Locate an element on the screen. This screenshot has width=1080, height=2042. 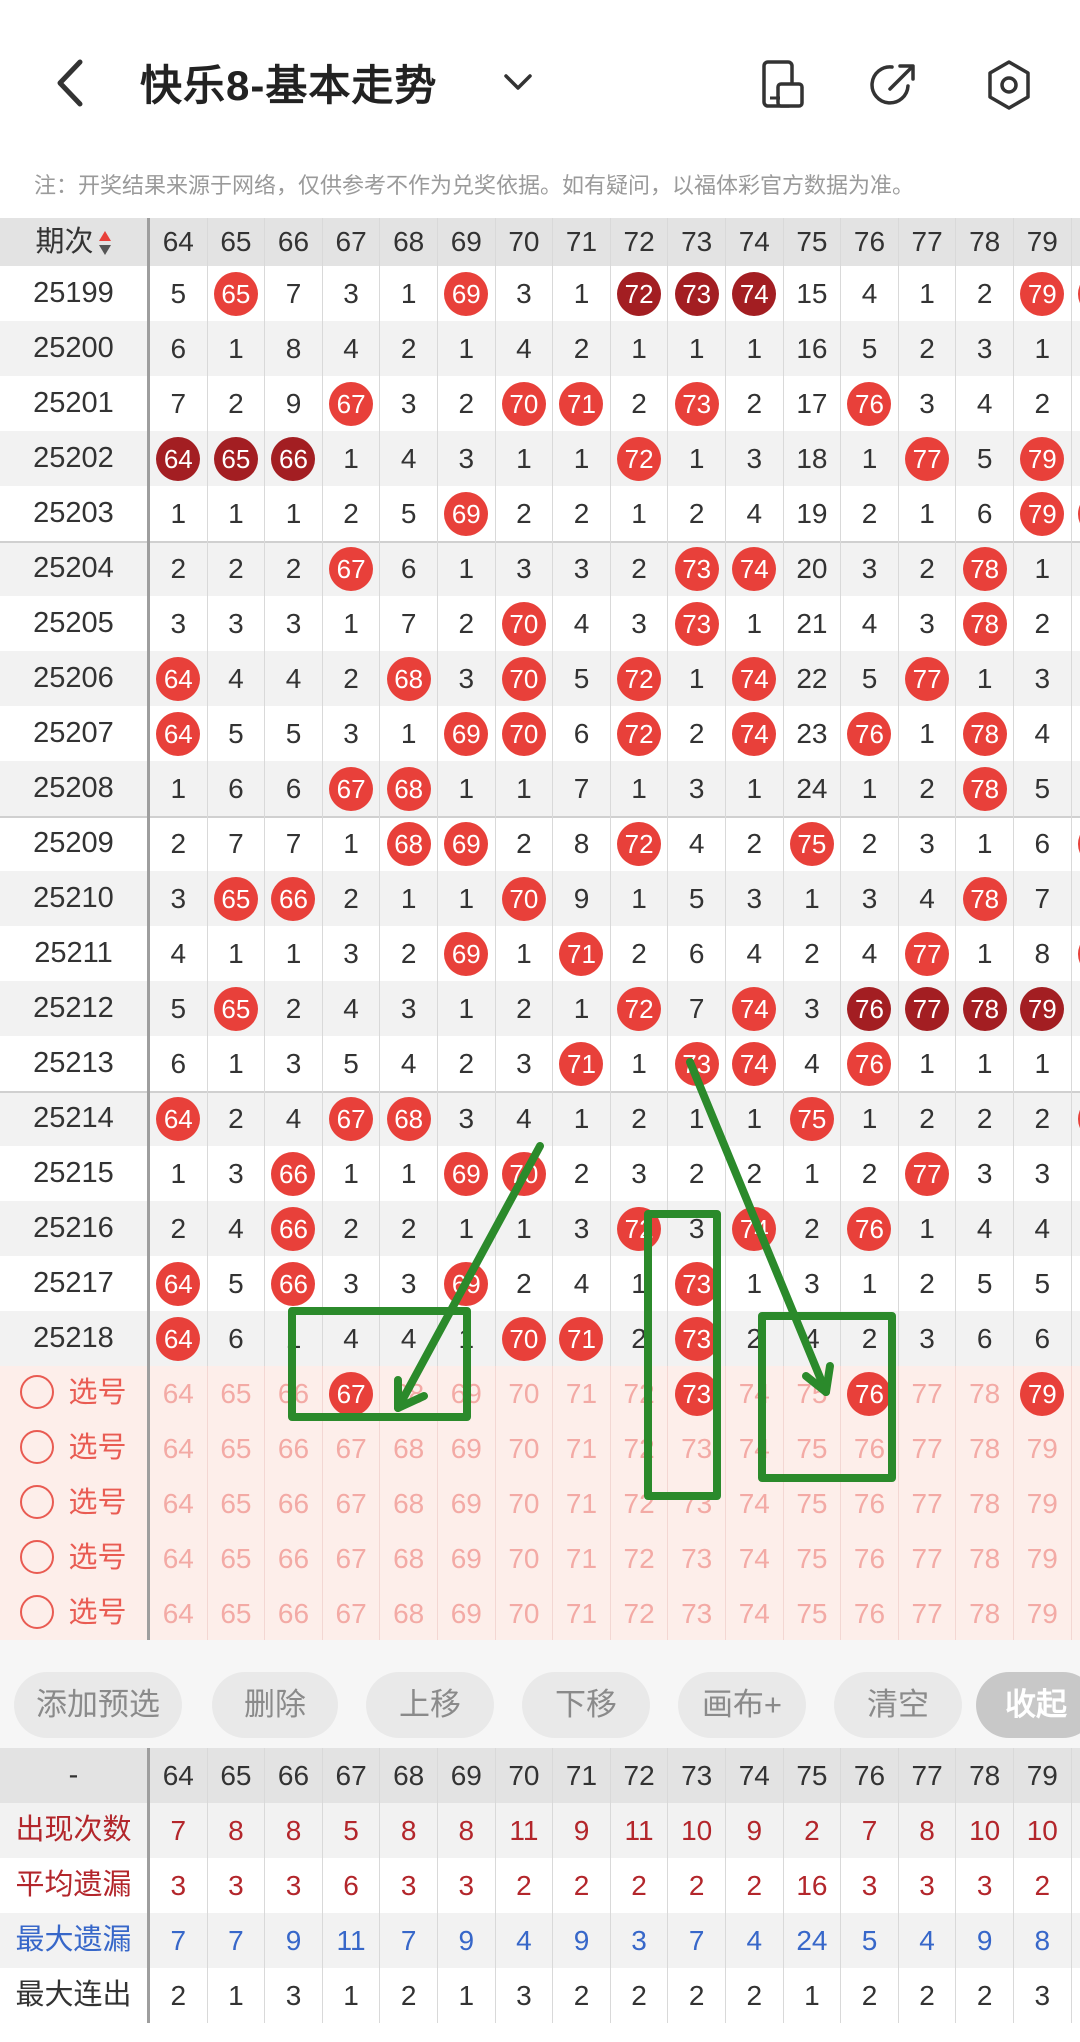
page-title: 快乐8-基本走势 is located at coordinates (288, 82).